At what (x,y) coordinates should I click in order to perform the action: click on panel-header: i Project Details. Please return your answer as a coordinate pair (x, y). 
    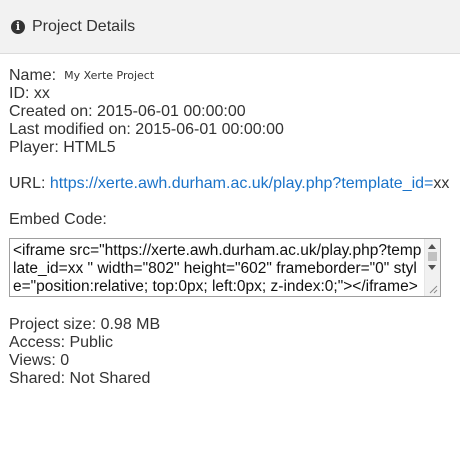
    Looking at the image, I should click on (230, 27).